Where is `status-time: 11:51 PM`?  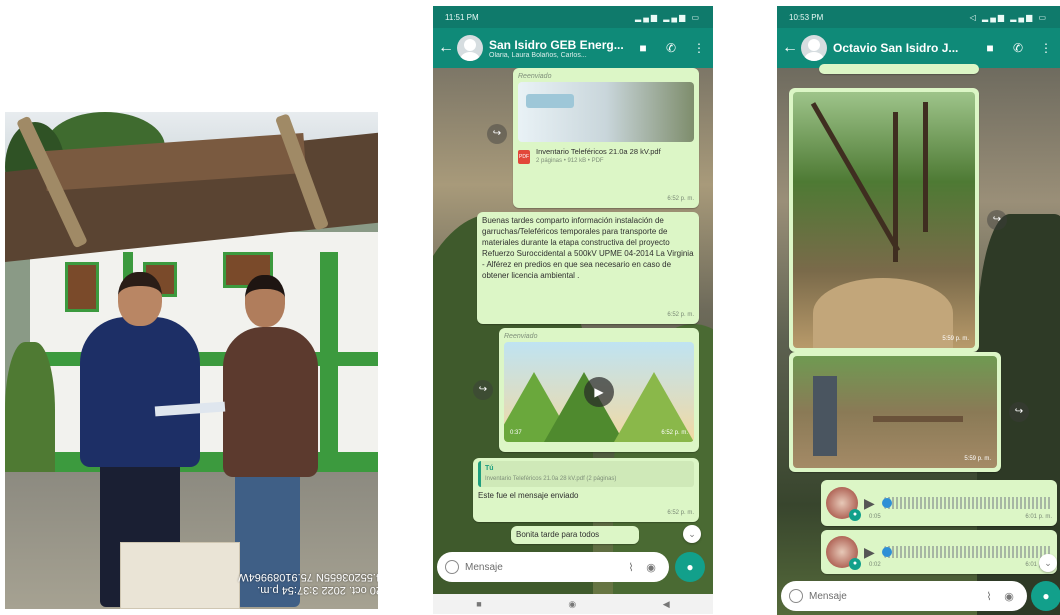
status-time: 11:51 PM is located at coordinates (462, 17).